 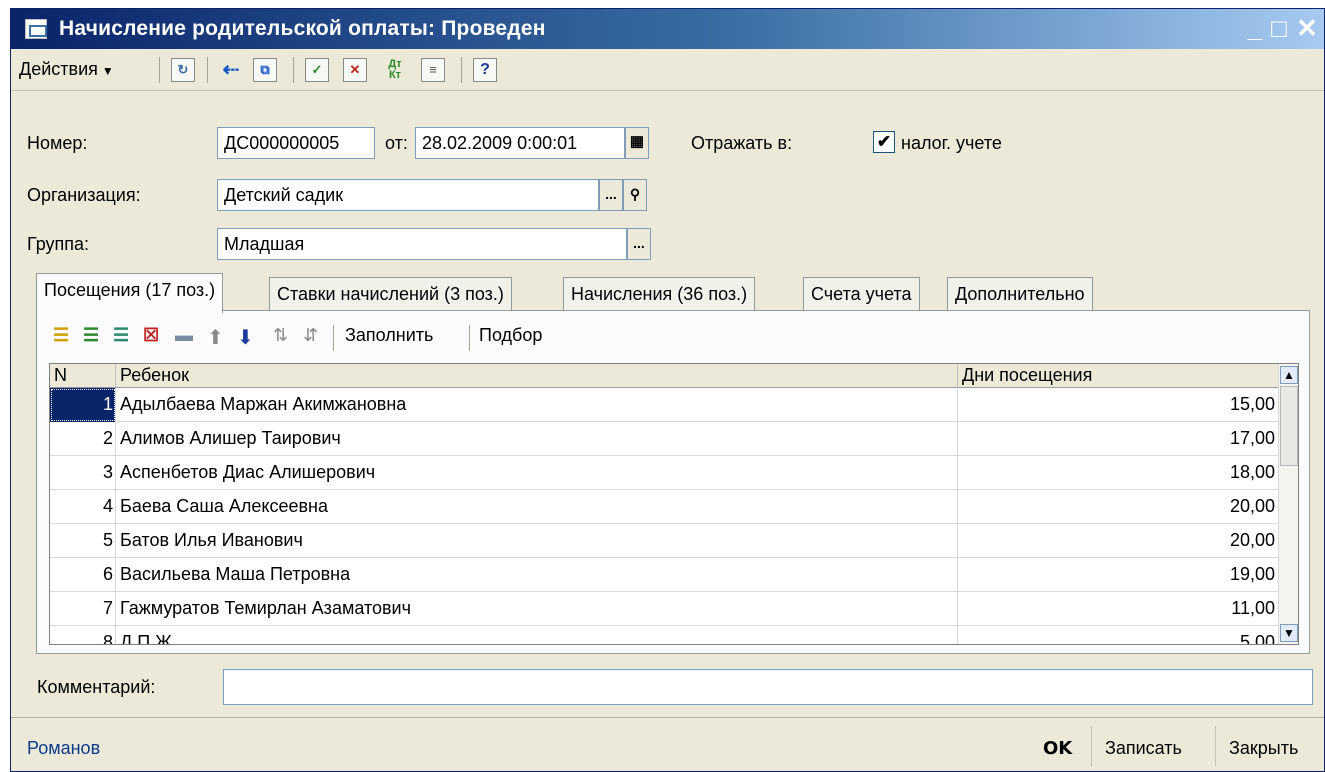 I want to click on help-label: ?, so click(x=485, y=69).